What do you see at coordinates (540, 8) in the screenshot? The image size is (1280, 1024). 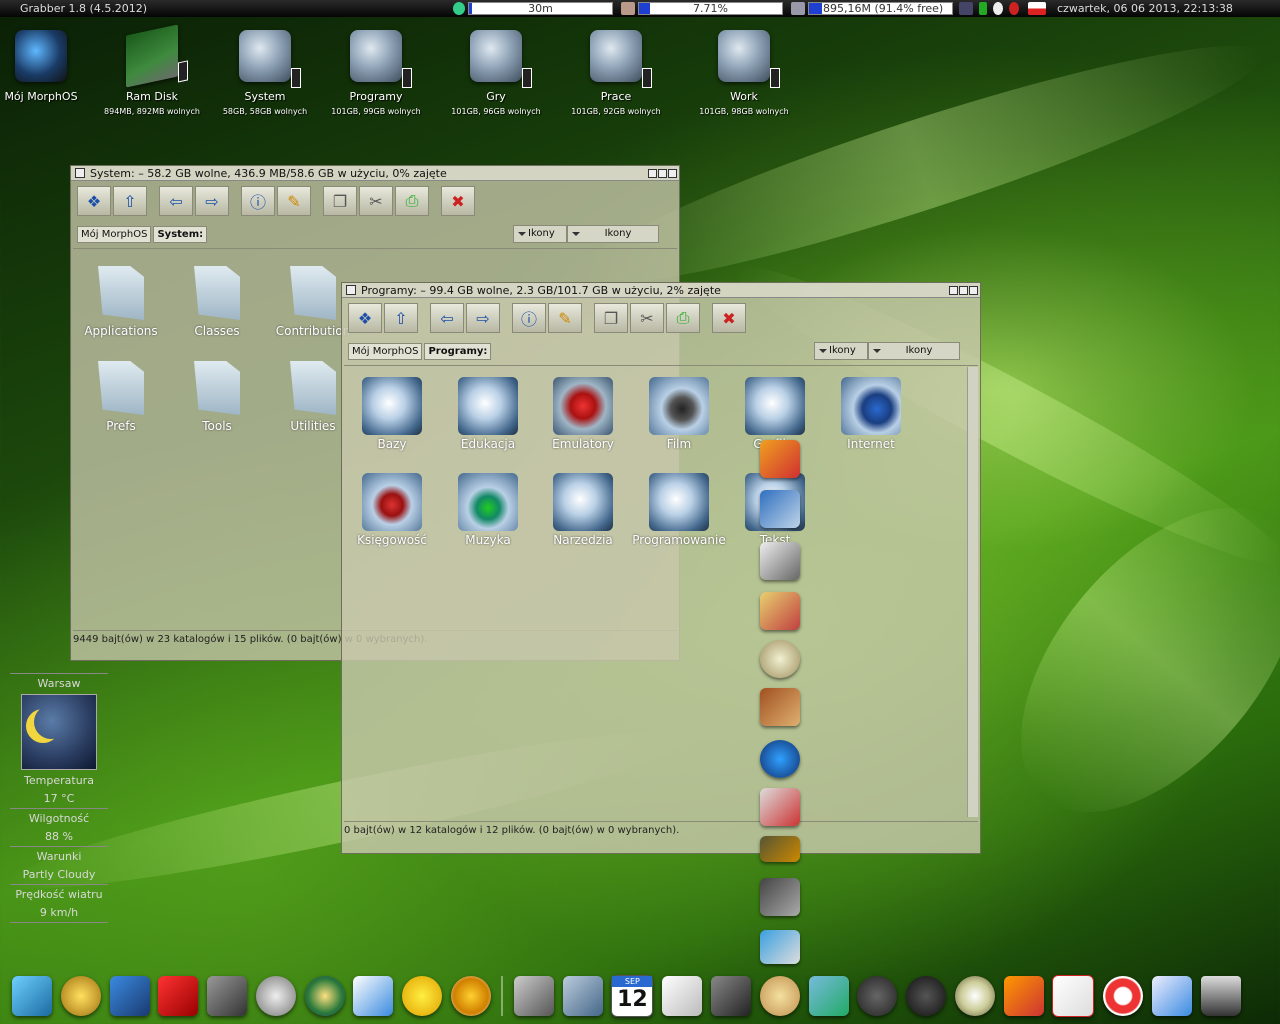 I see `cpu-meter: 30m` at bounding box center [540, 8].